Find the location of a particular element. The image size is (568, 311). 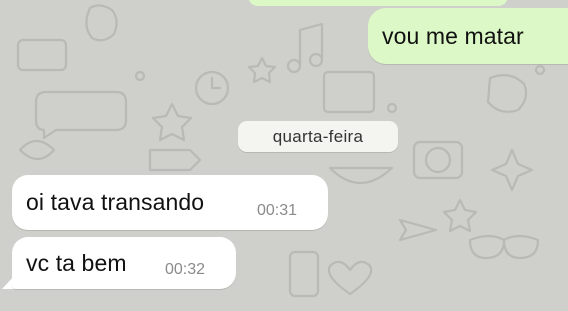

star-small-icon is located at coordinates (262, 70).